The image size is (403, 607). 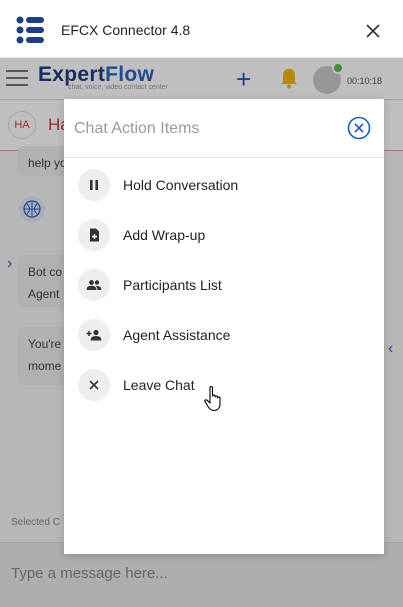 I want to click on modal-divider, so click(x=224, y=157).